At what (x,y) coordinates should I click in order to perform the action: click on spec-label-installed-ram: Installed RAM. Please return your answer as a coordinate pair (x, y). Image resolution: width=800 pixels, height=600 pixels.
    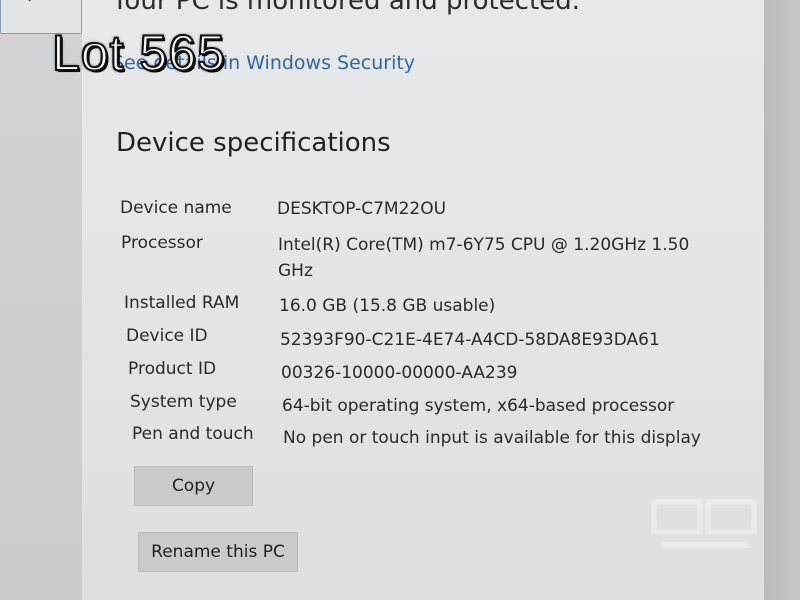
    Looking at the image, I should click on (182, 303).